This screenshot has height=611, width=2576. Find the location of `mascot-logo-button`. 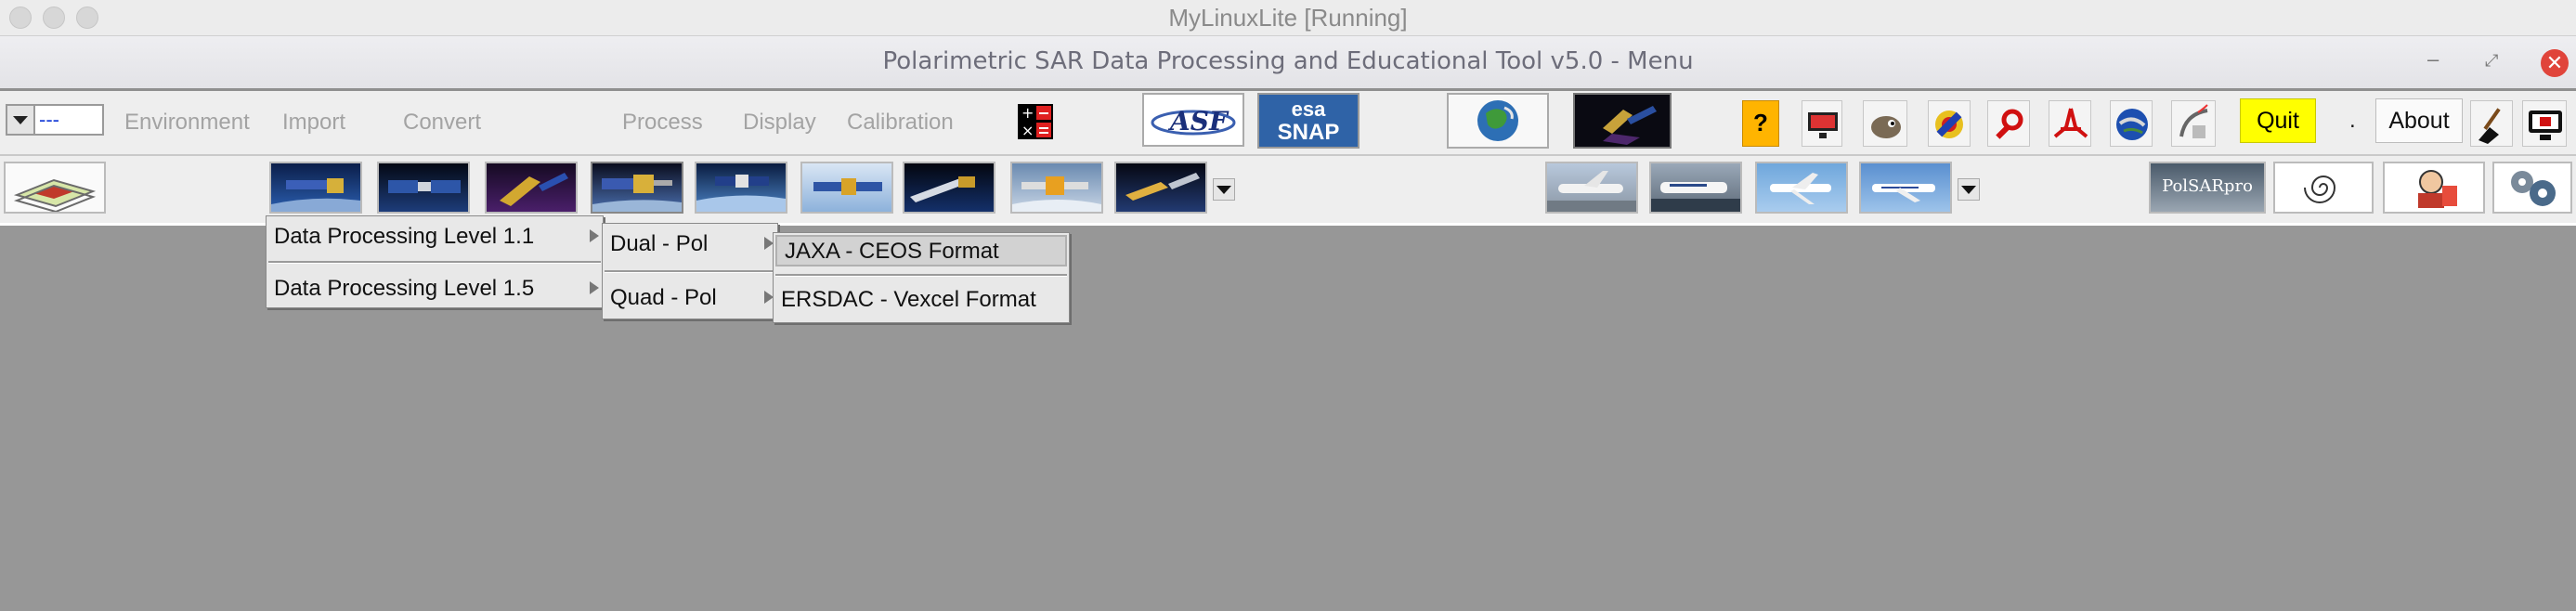

mascot-logo-button is located at coordinates (2434, 188).